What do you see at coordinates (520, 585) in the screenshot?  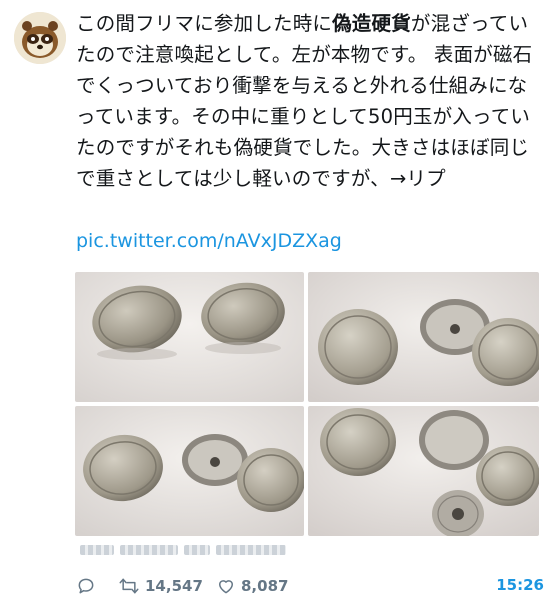 I see `tweet-timestamp: 15:26` at bounding box center [520, 585].